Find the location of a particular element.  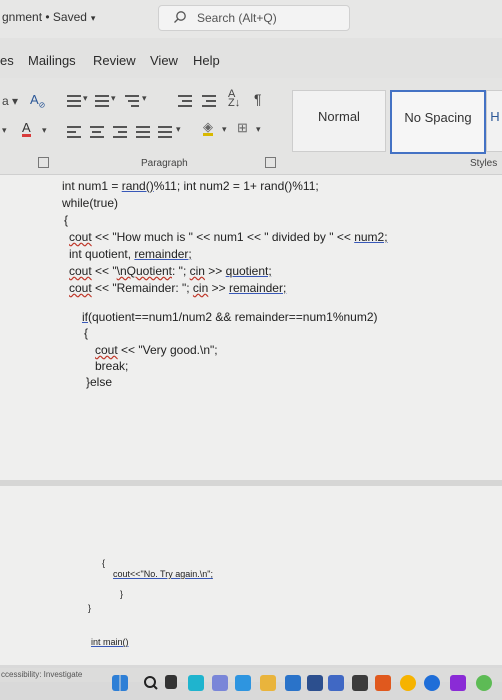

tab-references: es is located at coordinates (7, 60).